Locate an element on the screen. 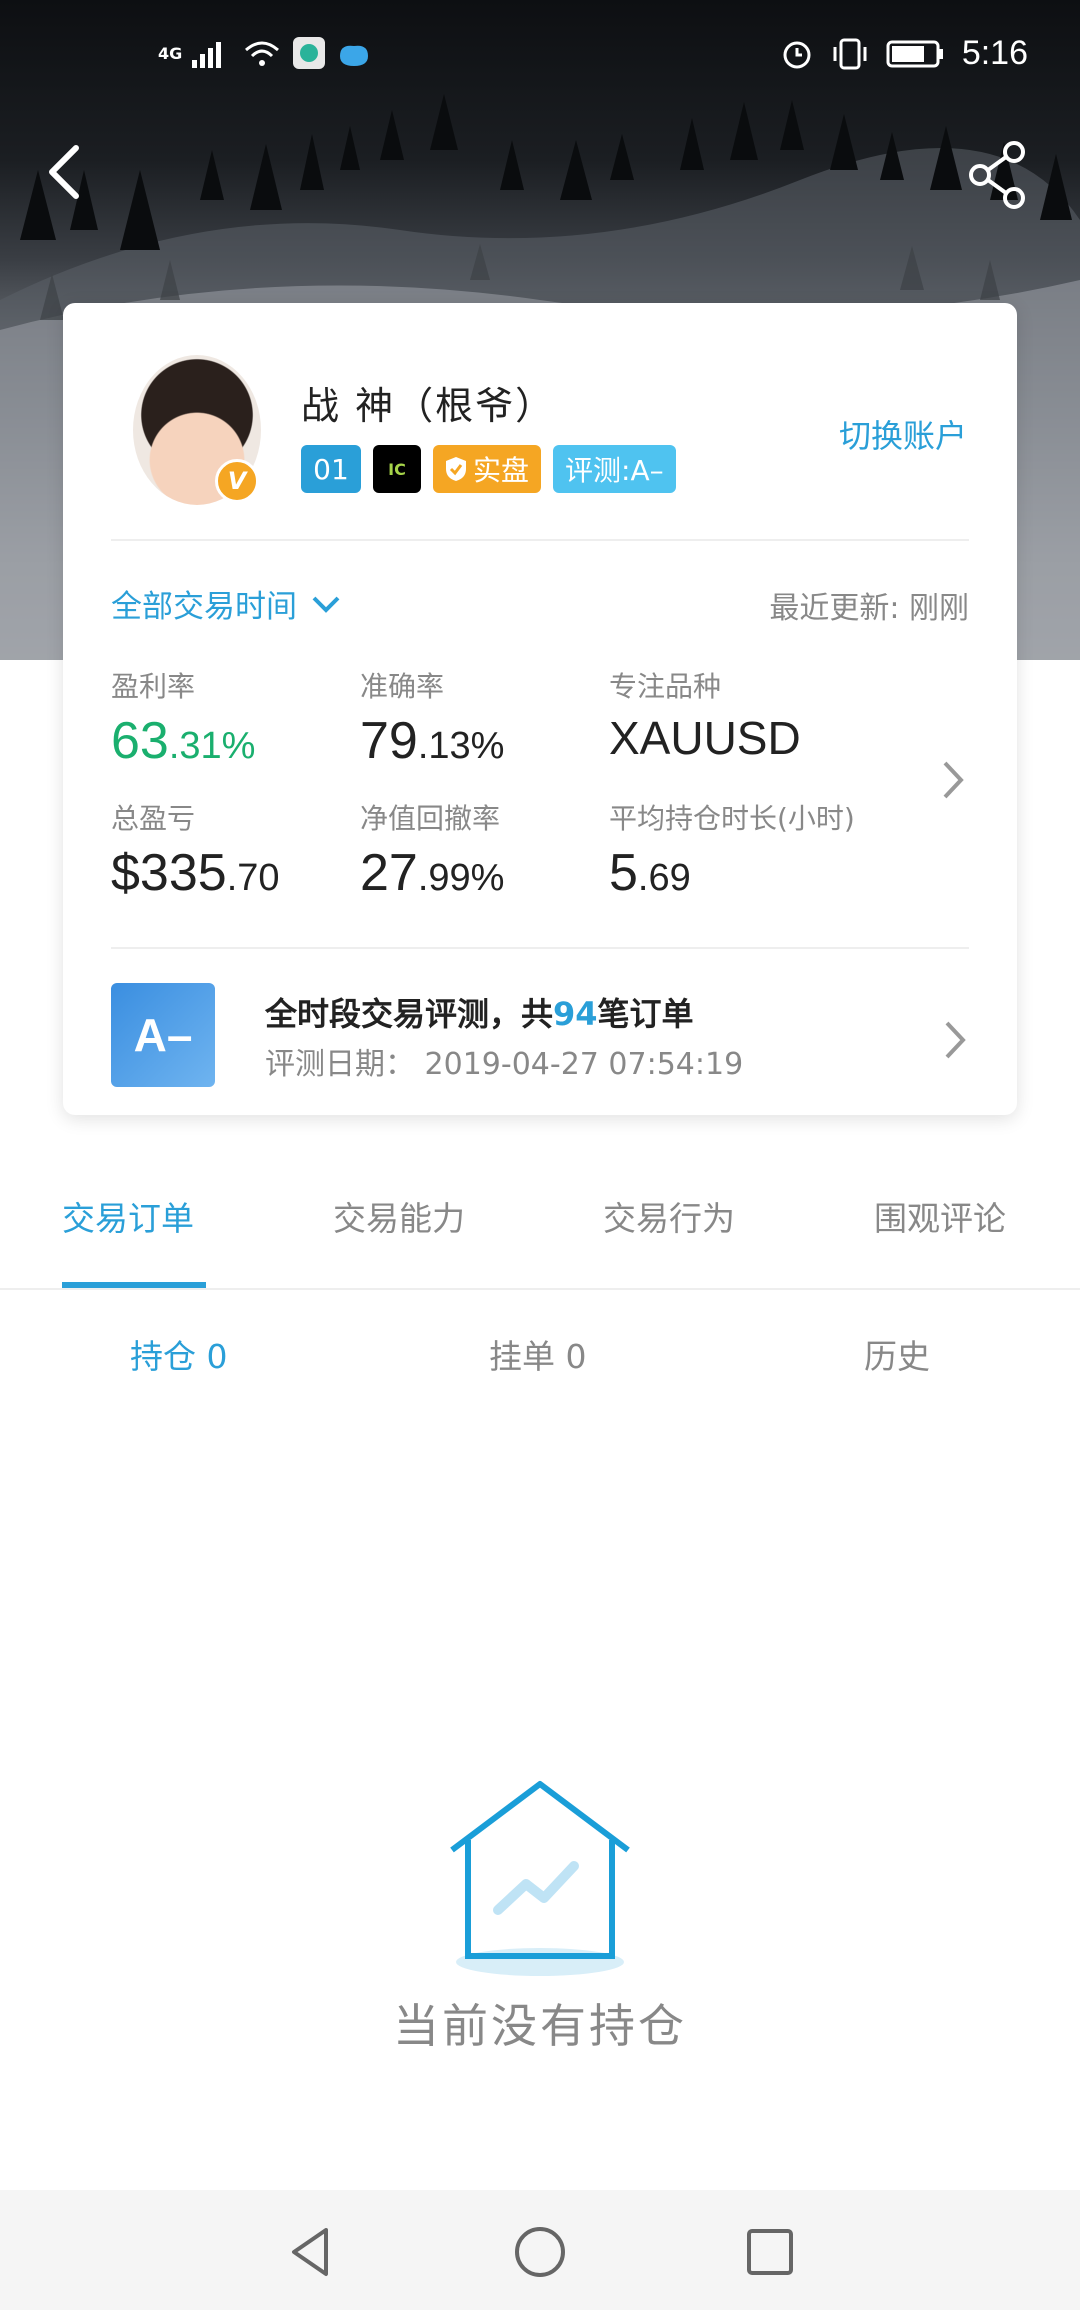 This screenshot has height=2310, width=1080. evaluation-date: 评测日期： 2019-04-27 07:54:19 is located at coordinates (504, 1064).